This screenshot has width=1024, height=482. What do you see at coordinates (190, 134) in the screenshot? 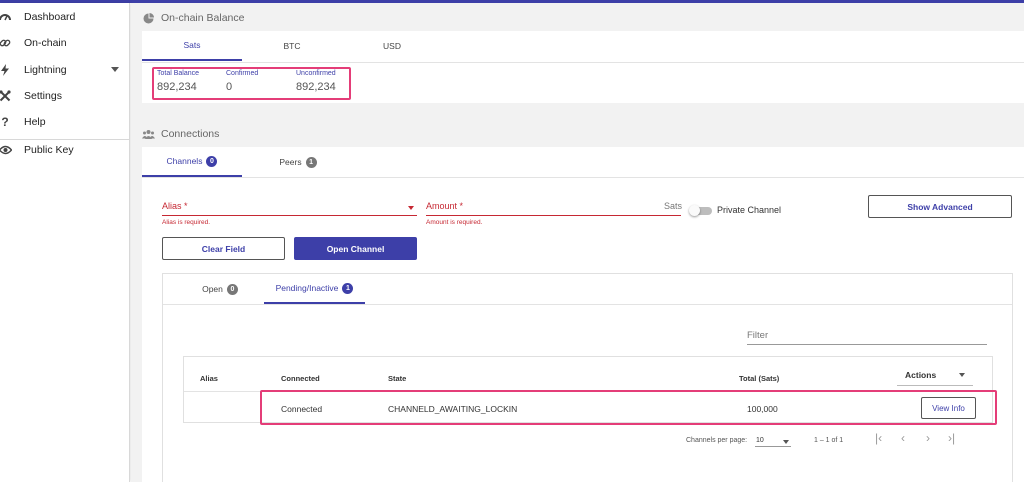
I see `connections-section-title: Connections` at bounding box center [190, 134].